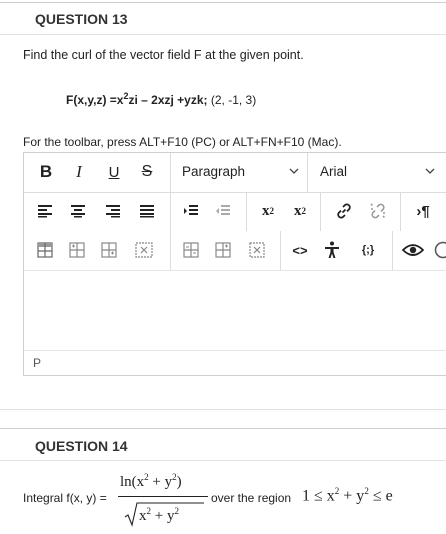 Image resolution: width=446 pixels, height=534 pixels. What do you see at coordinates (161, 99) in the screenshot?
I see `vector-field-formula: F(x,y,z) =x2zi – 2xzj +yzk; (2, -1, 3)` at bounding box center [161, 99].